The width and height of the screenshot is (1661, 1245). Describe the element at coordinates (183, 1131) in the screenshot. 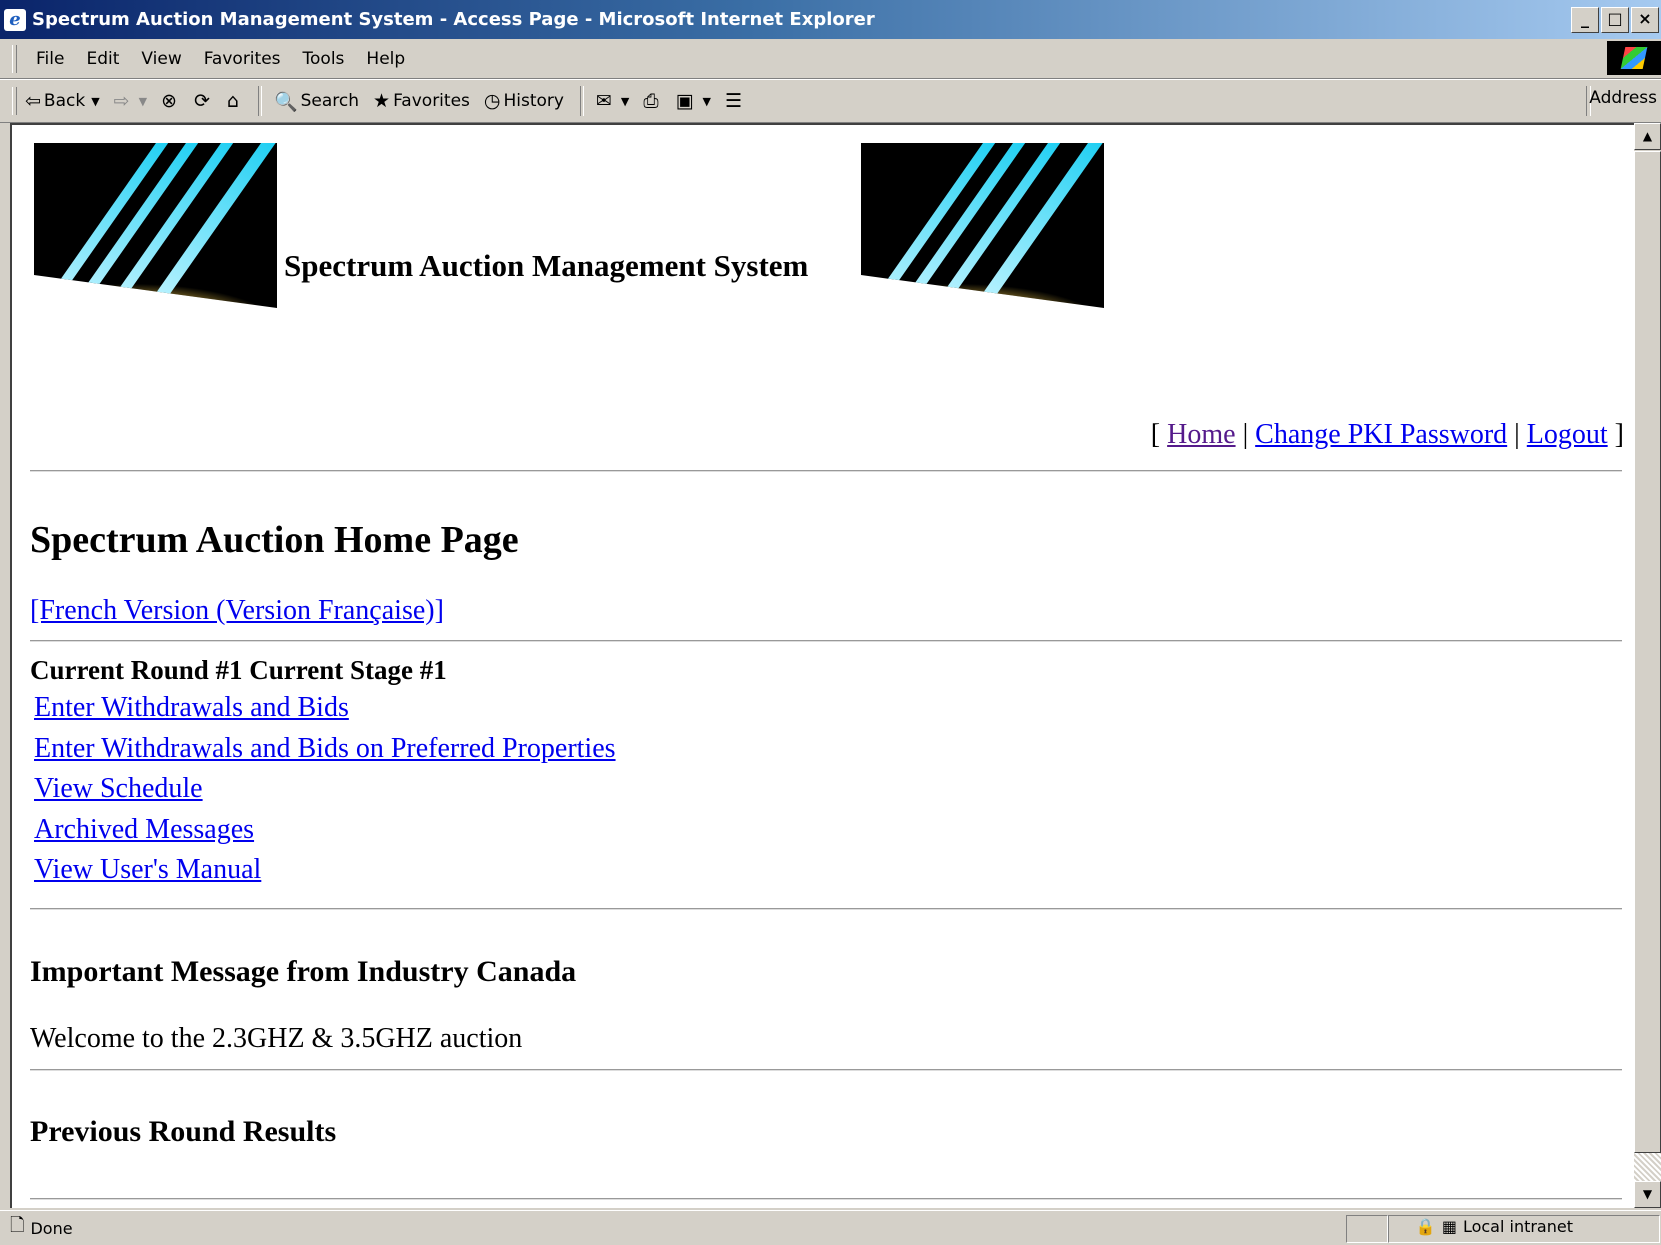

I see `previous-round-results-heading: Previous Round Results` at that location.